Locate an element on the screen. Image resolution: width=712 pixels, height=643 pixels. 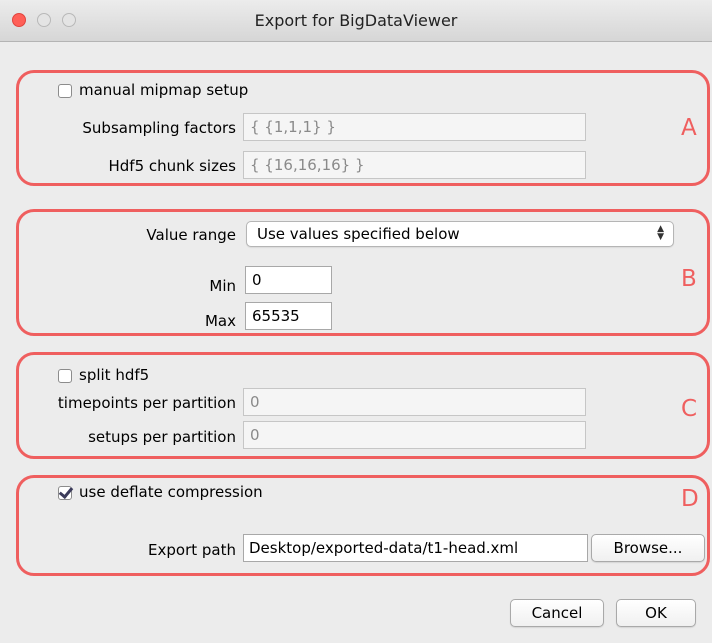
subsampling-field: { {1,1,1} } is located at coordinates (414, 127).